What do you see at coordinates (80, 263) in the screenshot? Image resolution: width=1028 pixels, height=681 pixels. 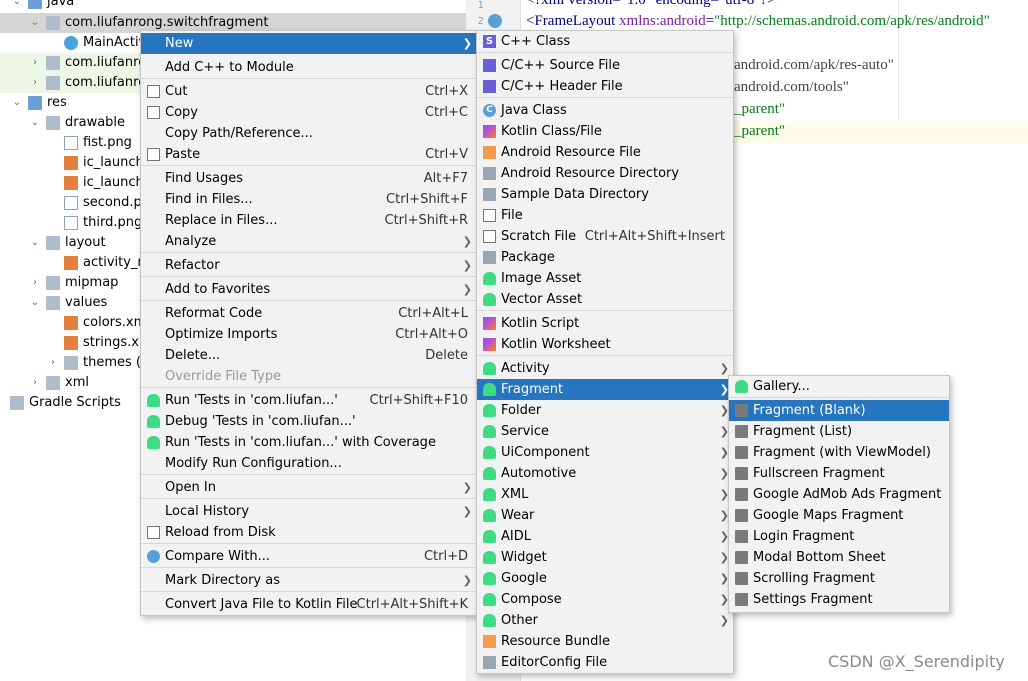 I see `tree-item: activity_main` at bounding box center [80, 263].